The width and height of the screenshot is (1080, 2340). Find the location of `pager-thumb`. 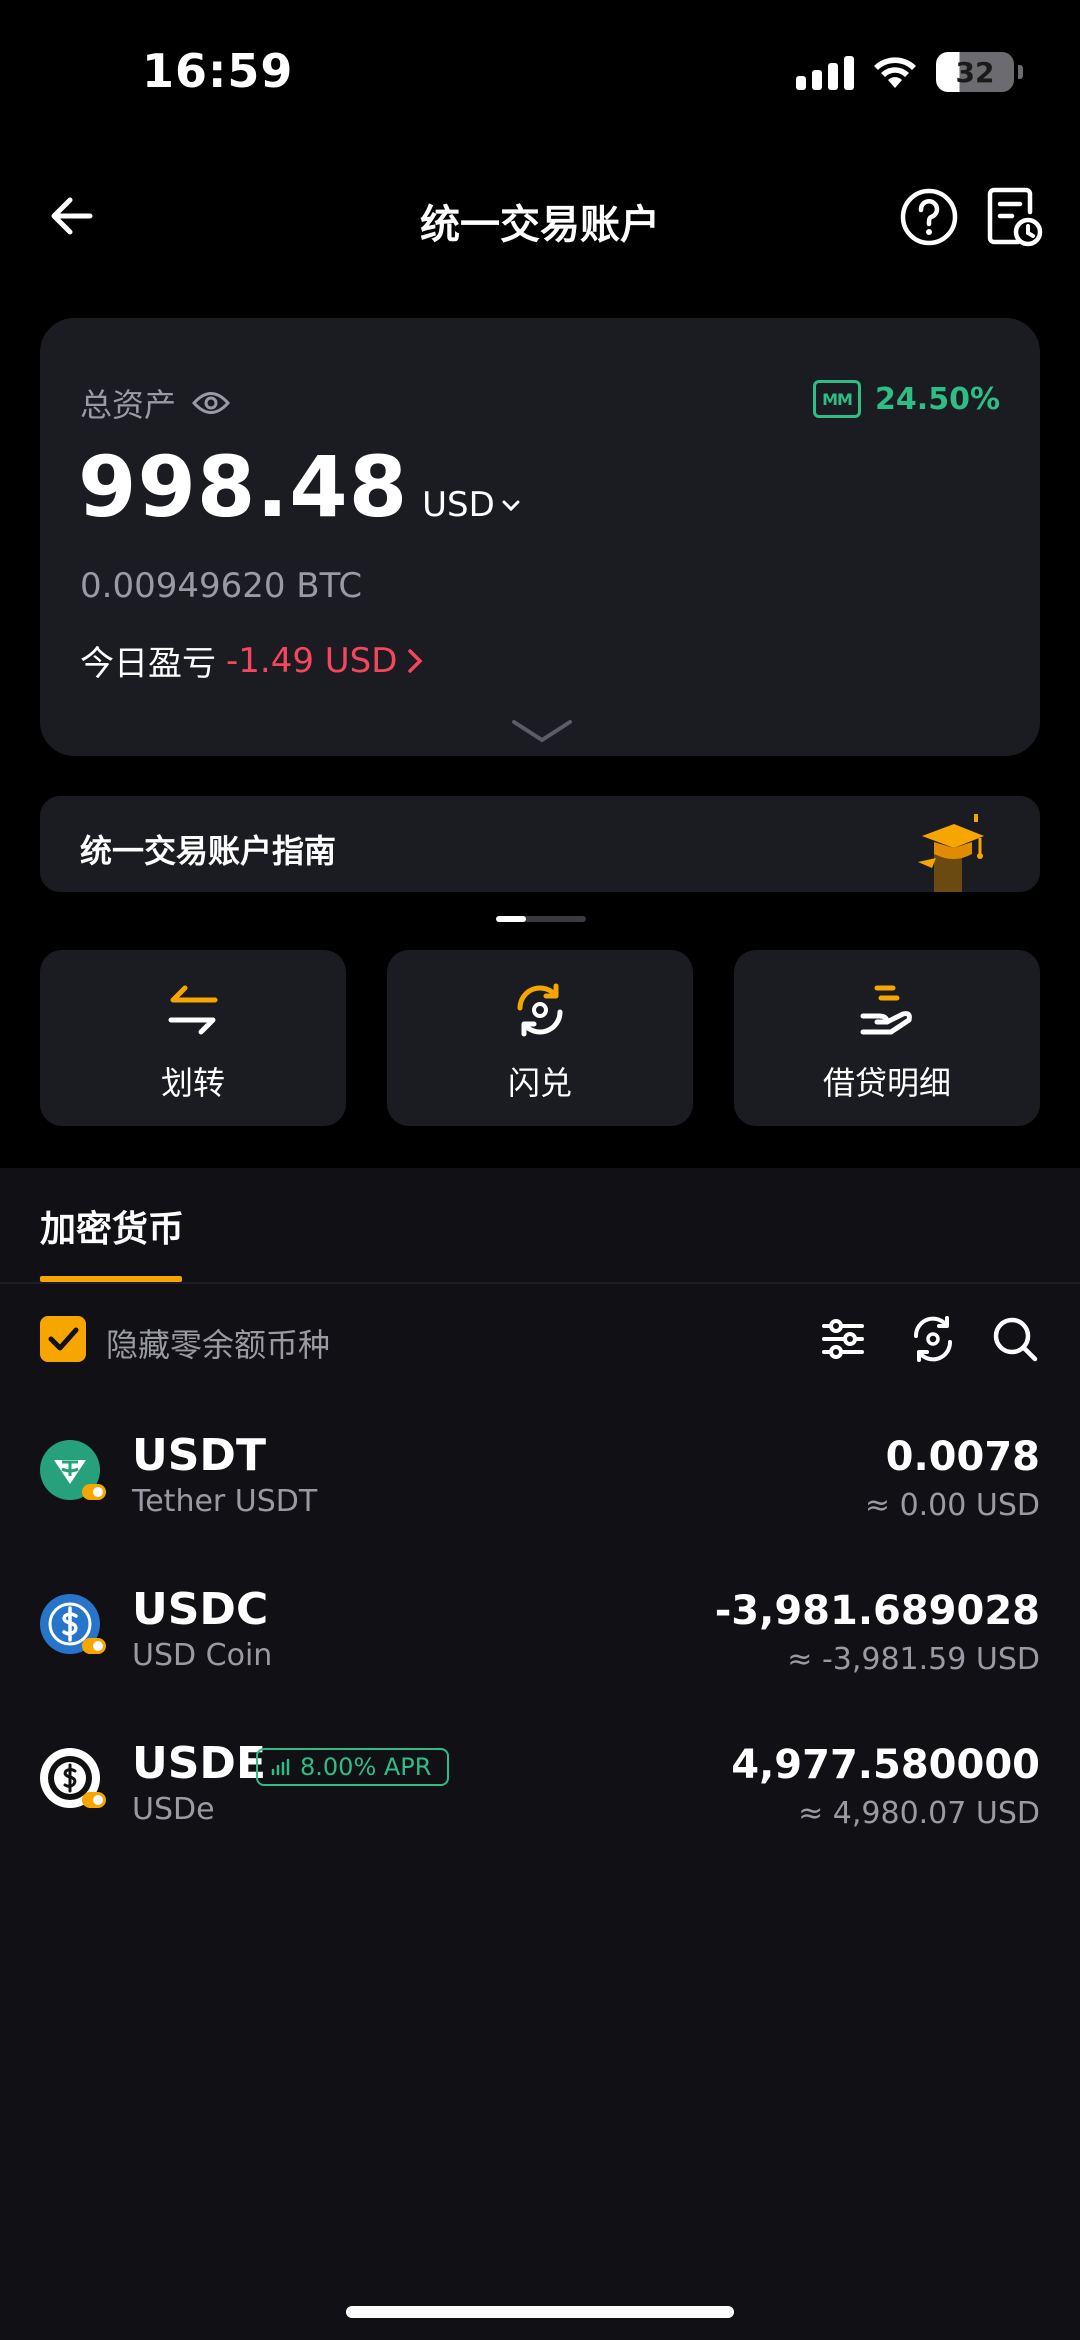

pager-thumb is located at coordinates (511, 919).